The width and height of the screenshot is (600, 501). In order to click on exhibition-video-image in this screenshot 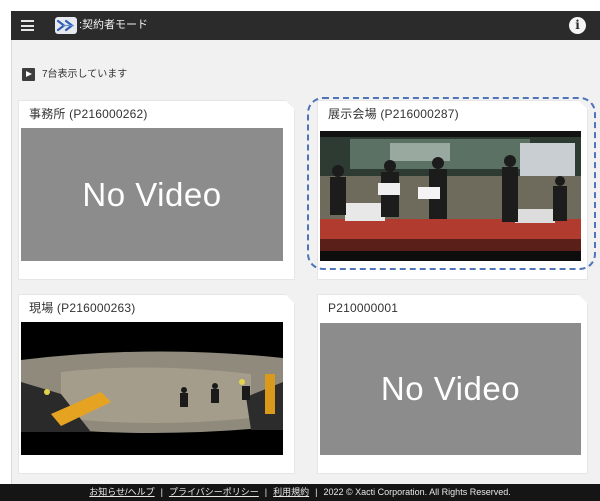, I will do `click(450, 196)`.